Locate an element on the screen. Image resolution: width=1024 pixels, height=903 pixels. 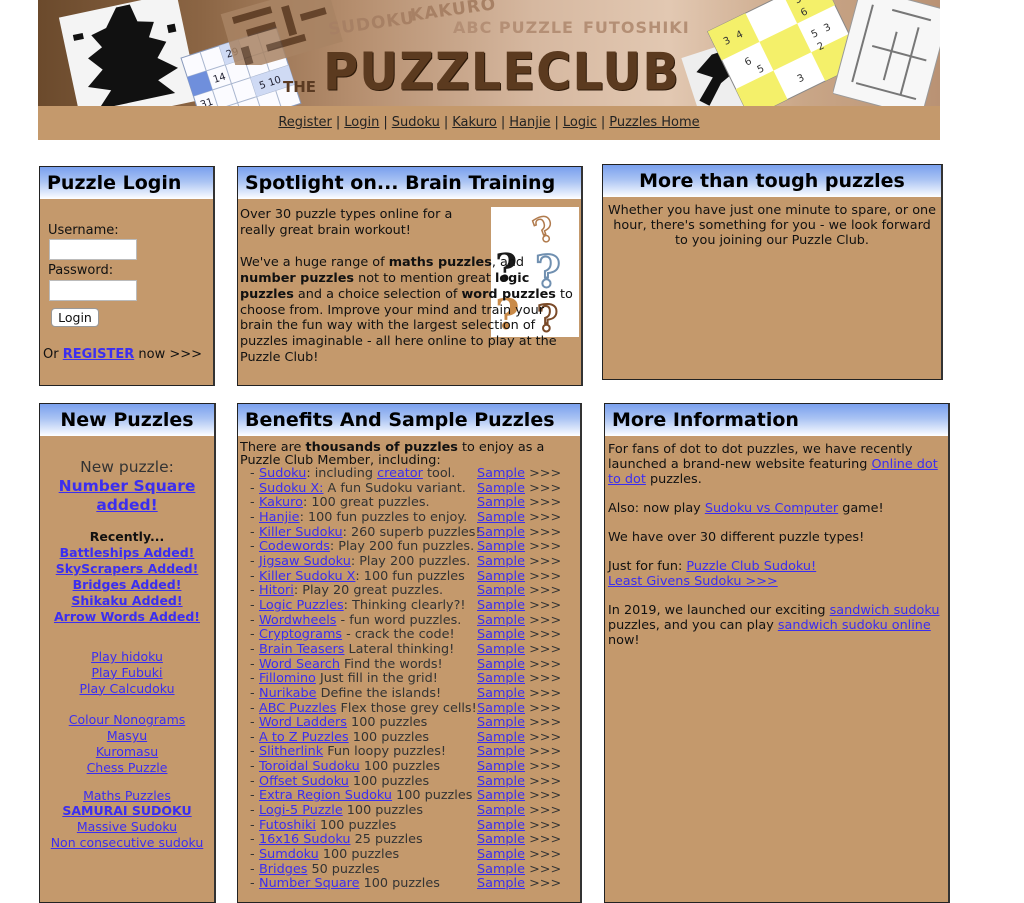
puzzle-type-link: Bridges is located at coordinates (283, 869).